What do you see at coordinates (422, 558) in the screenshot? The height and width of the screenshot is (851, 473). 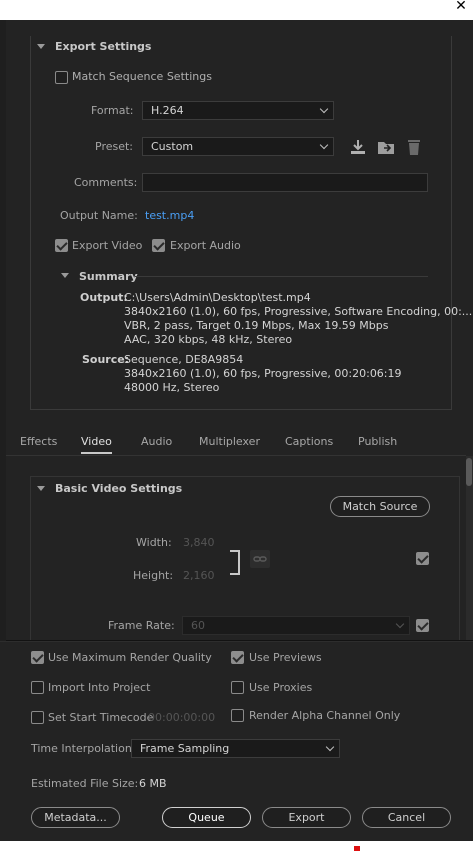 I see `width-height-auto-checkbox` at bounding box center [422, 558].